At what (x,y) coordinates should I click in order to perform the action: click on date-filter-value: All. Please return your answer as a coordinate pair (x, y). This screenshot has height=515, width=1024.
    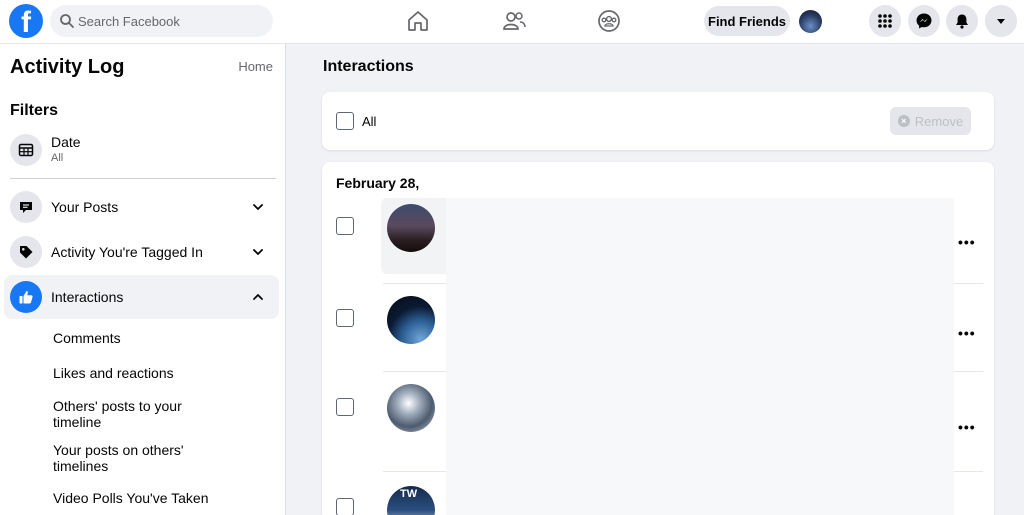
    Looking at the image, I should click on (57, 158).